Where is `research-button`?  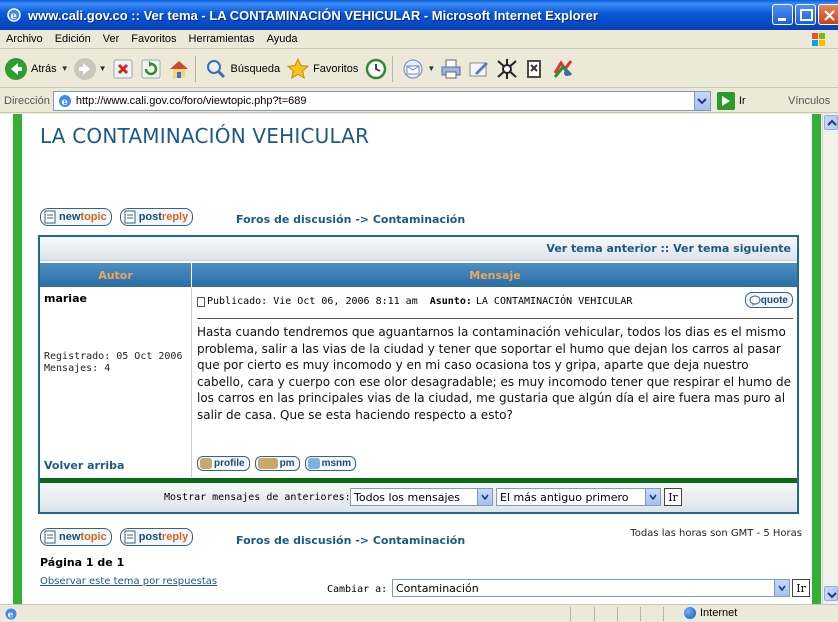 research-button is located at coordinates (535, 69).